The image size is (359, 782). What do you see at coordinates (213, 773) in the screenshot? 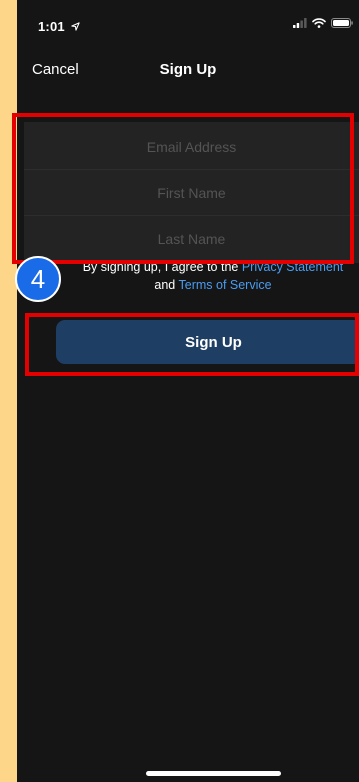
I see `home-indicator` at bounding box center [213, 773].